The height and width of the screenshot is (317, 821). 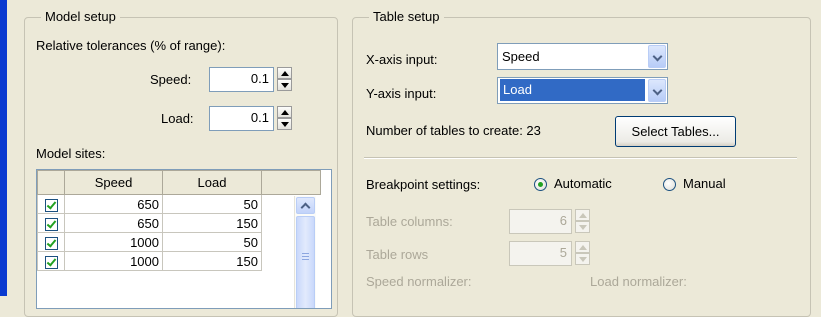 I want to click on table-row: 650 50, so click(x=179, y=204).